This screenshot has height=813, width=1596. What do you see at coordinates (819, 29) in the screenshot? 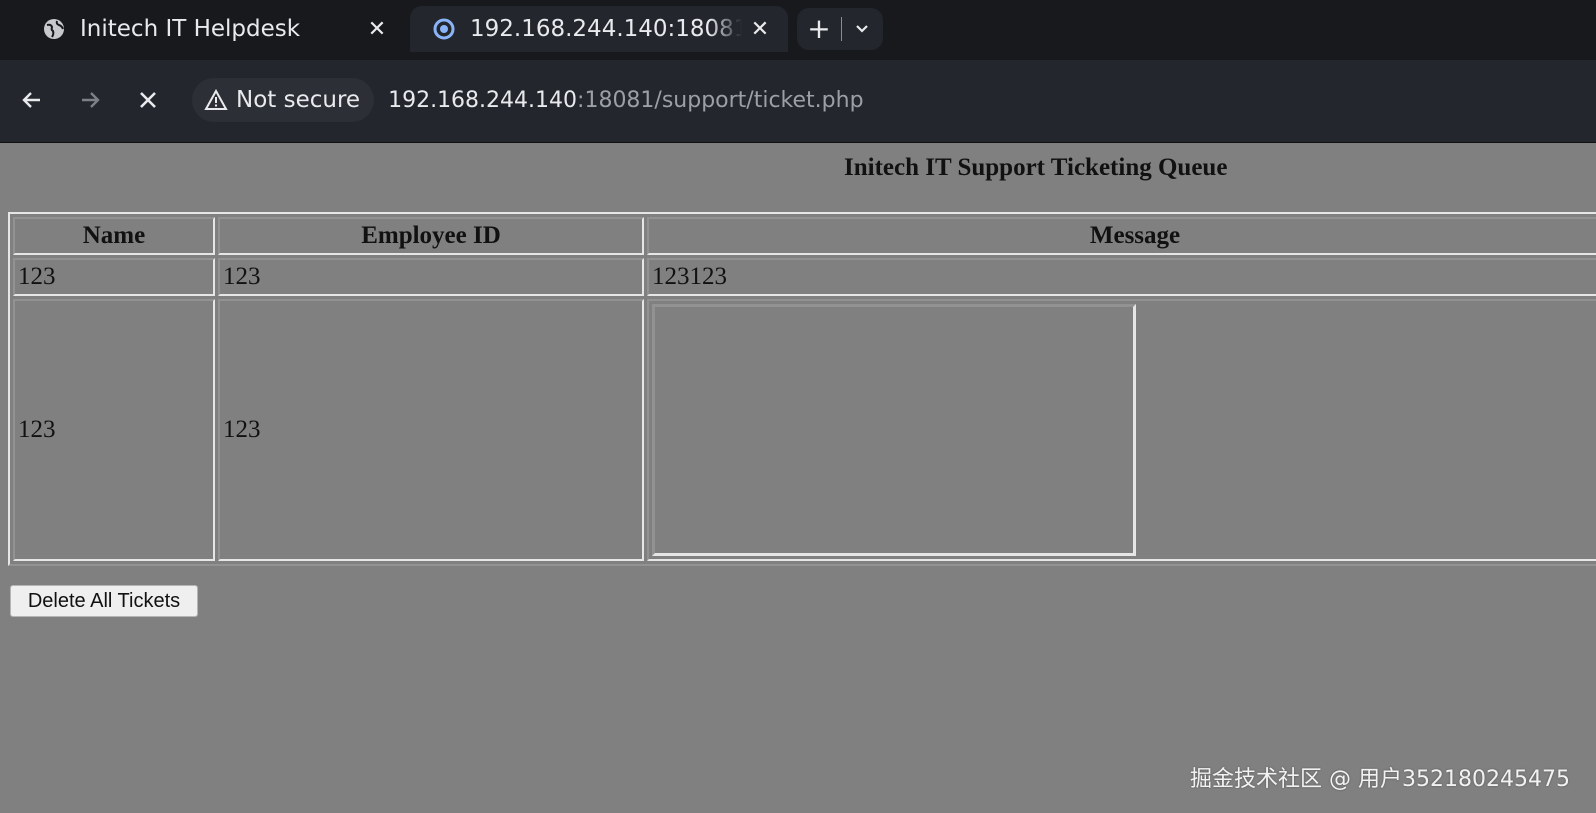
I see `new-tab-button: +` at bounding box center [819, 29].